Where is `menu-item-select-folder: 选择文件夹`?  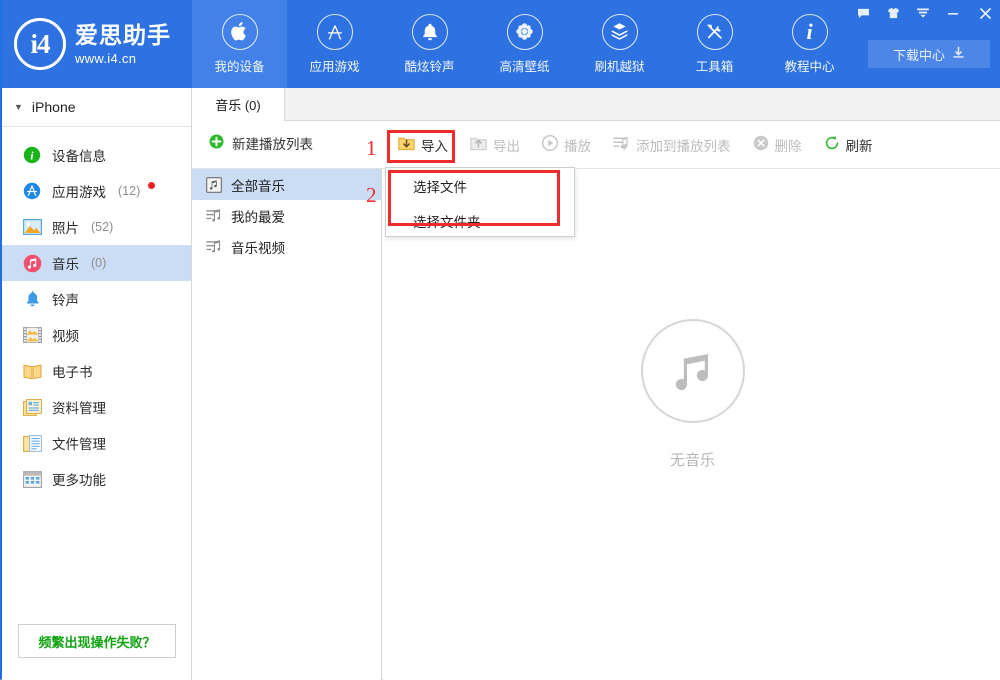
menu-item-select-folder: 选择文件夹 is located at coordinates (480, 220).